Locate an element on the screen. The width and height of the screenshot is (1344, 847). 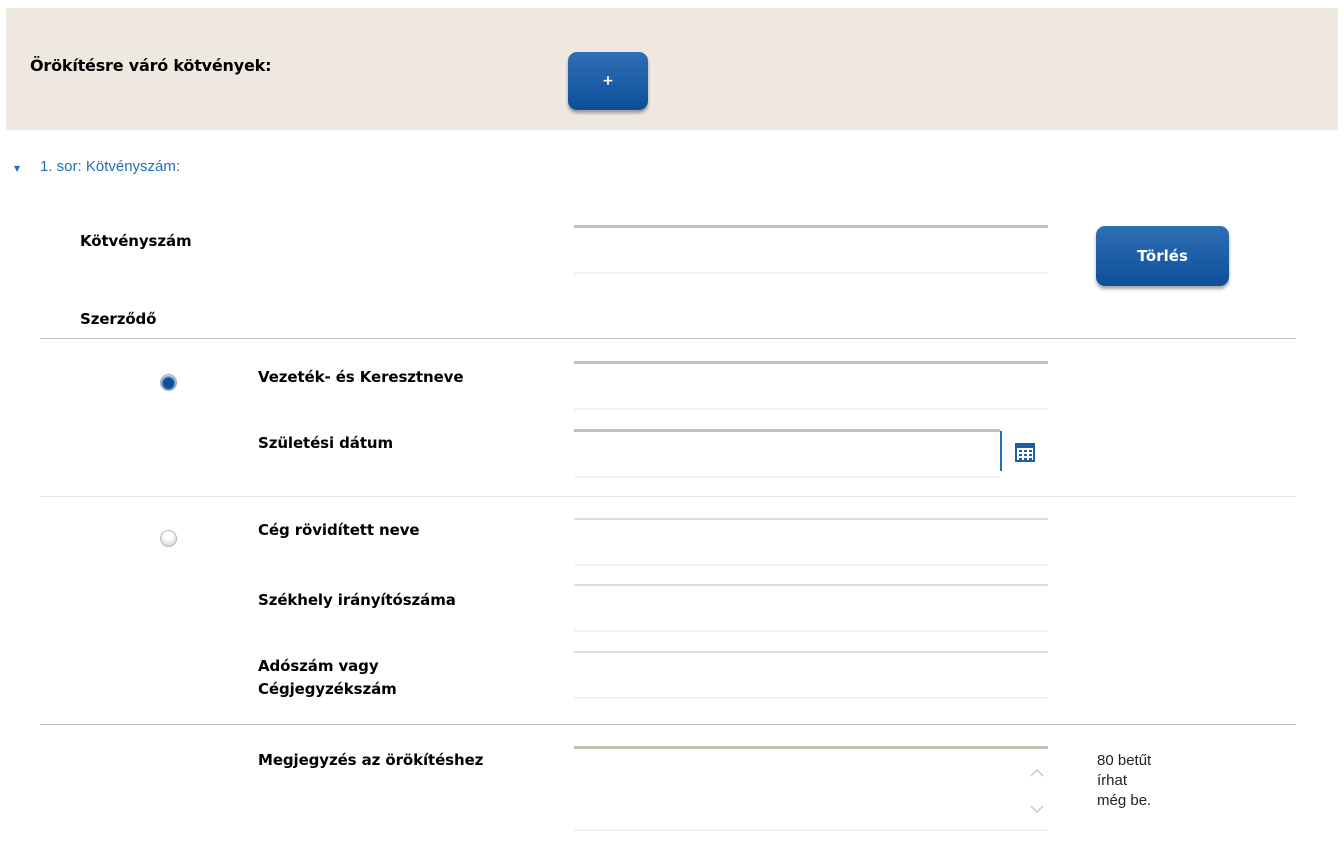
counter-line3: még be. is located at coordinates (1124, 800).